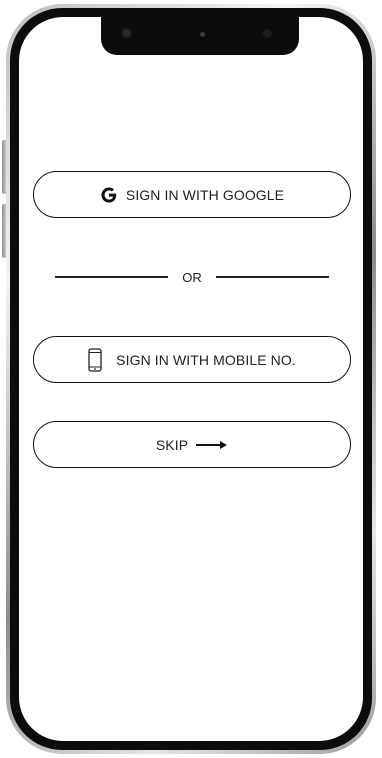 The height and width of the screenshot is (758, 382). What do you see at coordinates (95, 359) in the screenshot?
I see `mobile-phone-icon` at bounding box center [95, 359].